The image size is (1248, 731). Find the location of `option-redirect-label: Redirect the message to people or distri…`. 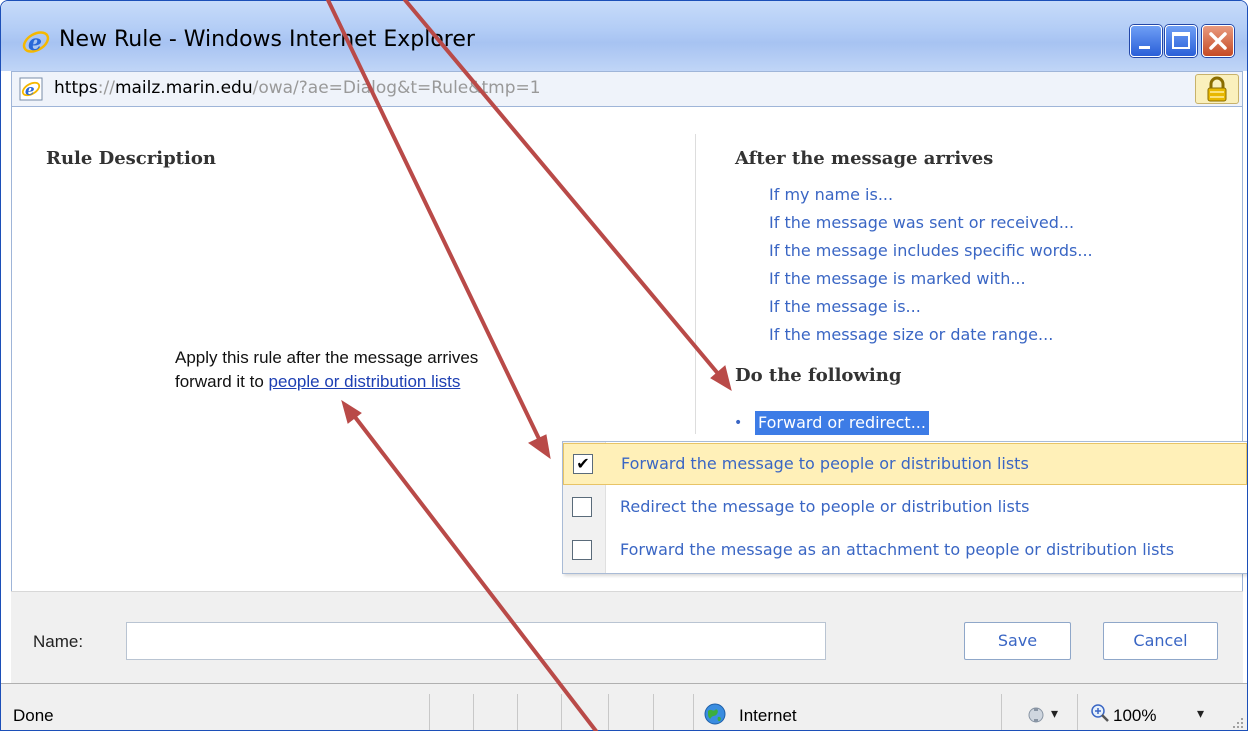

option-redirect-label: Redirect the message to people or distri… is located at coordinates (825, 506).